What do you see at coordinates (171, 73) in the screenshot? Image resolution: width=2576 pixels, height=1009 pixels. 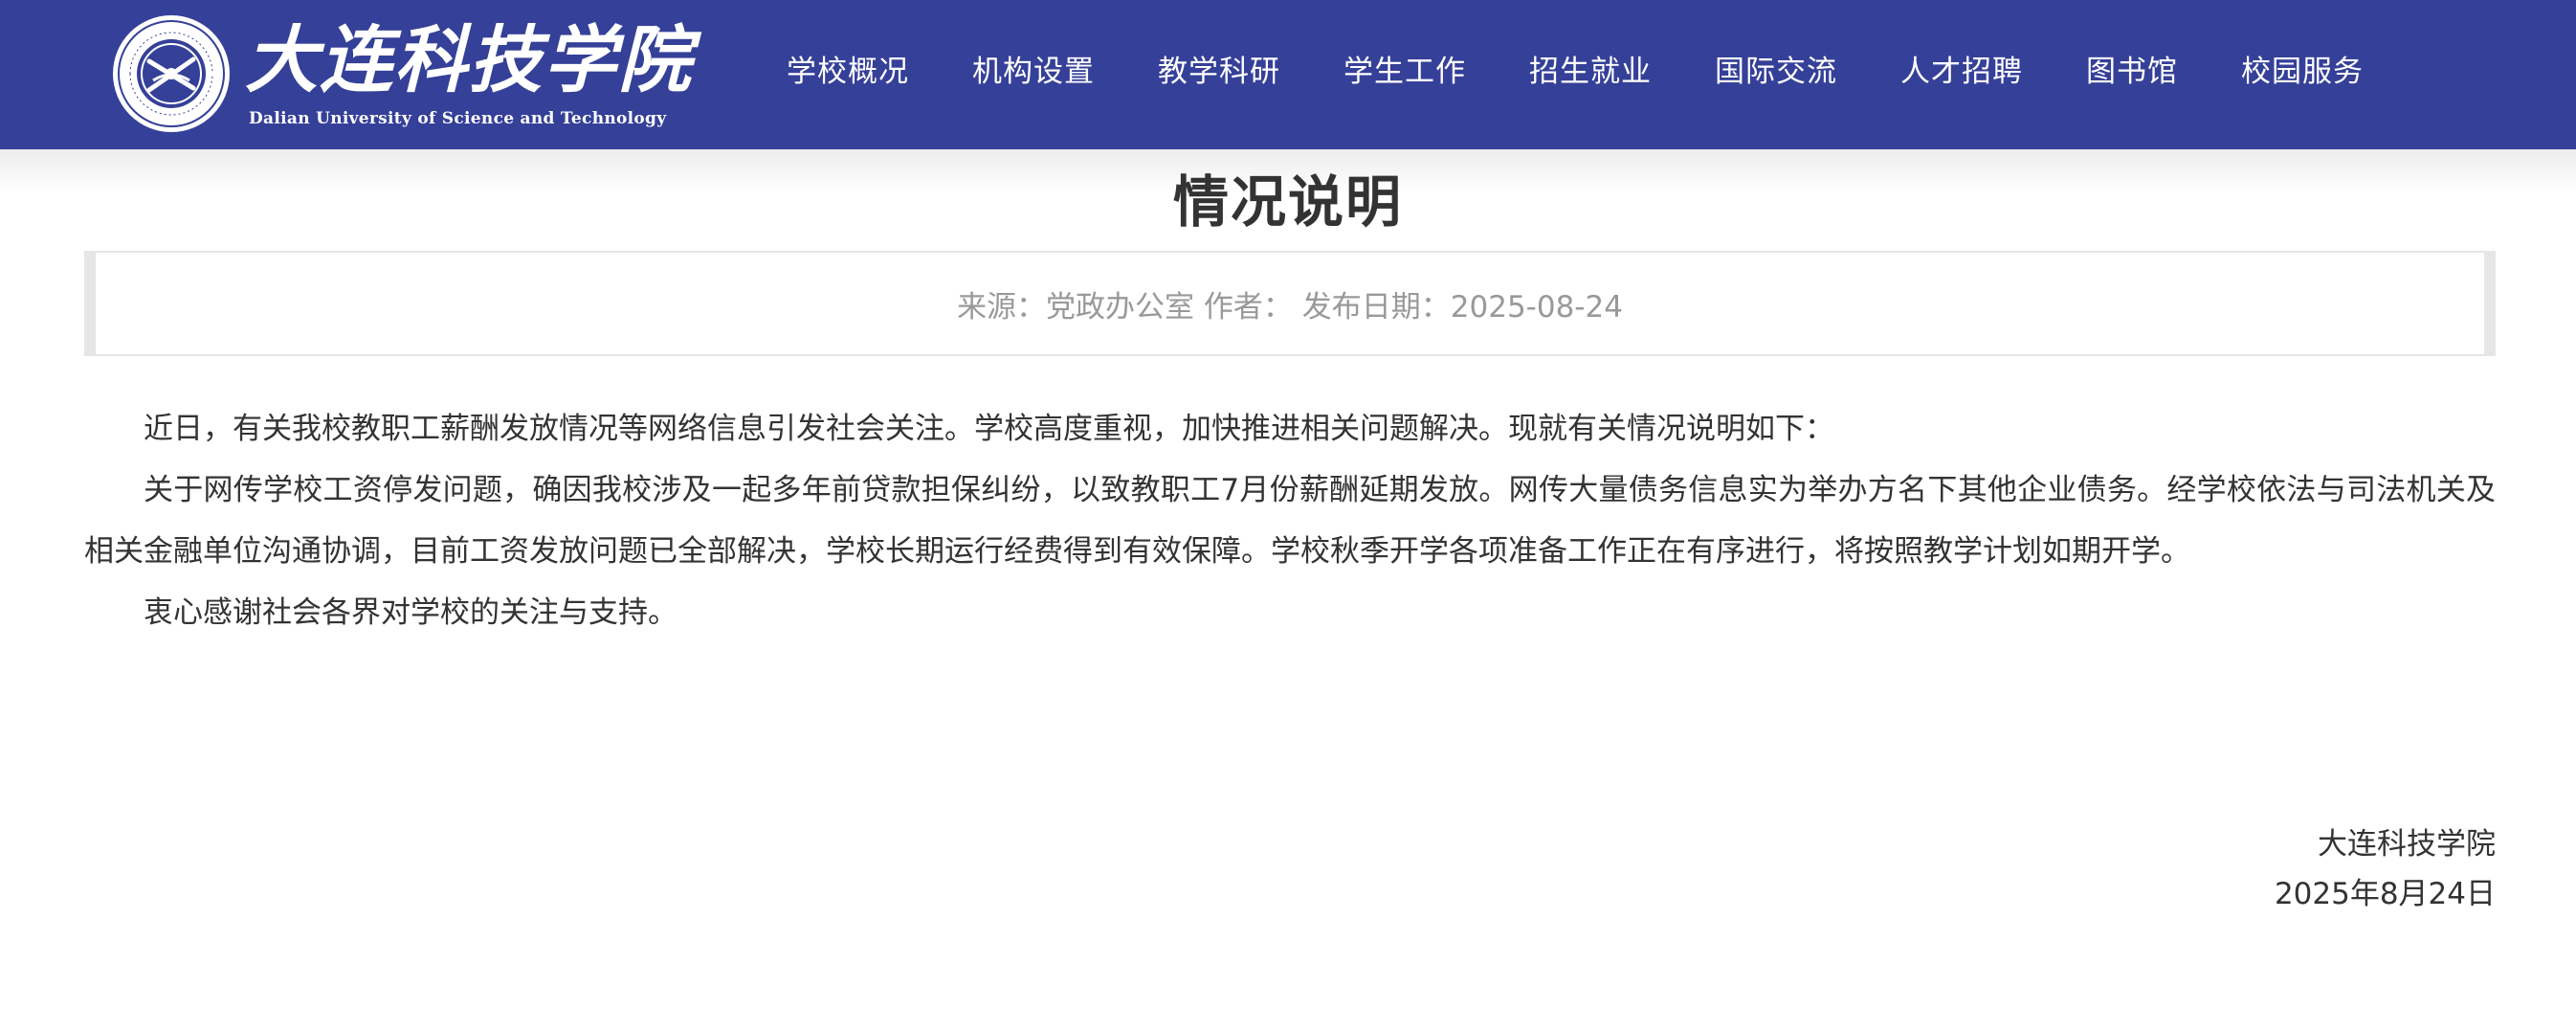 I see `university-emblem-icon` at bounding box center [171, 73].